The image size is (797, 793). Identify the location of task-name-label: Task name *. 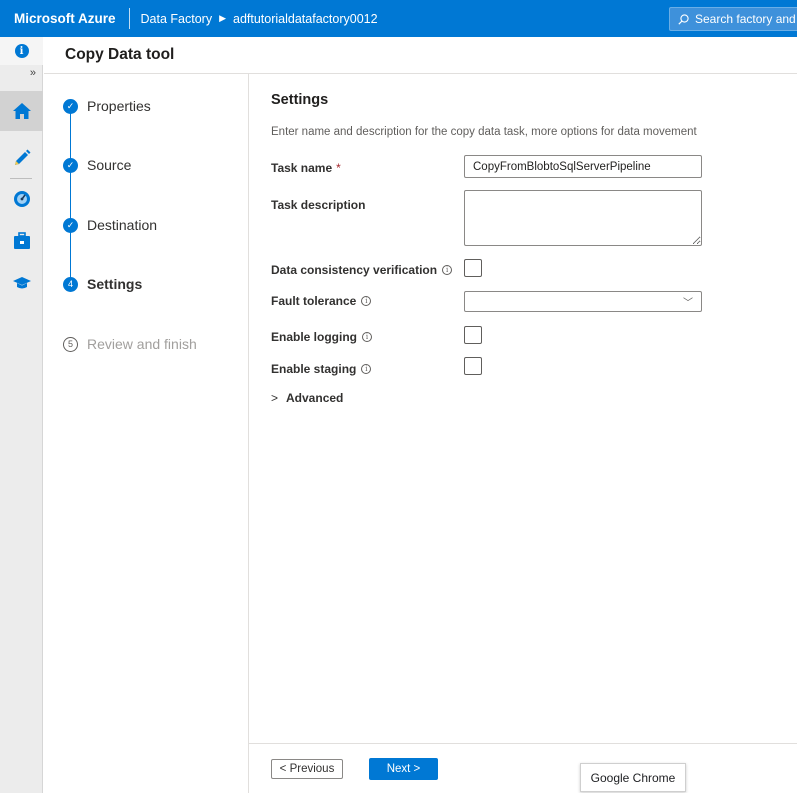
(306, 168).